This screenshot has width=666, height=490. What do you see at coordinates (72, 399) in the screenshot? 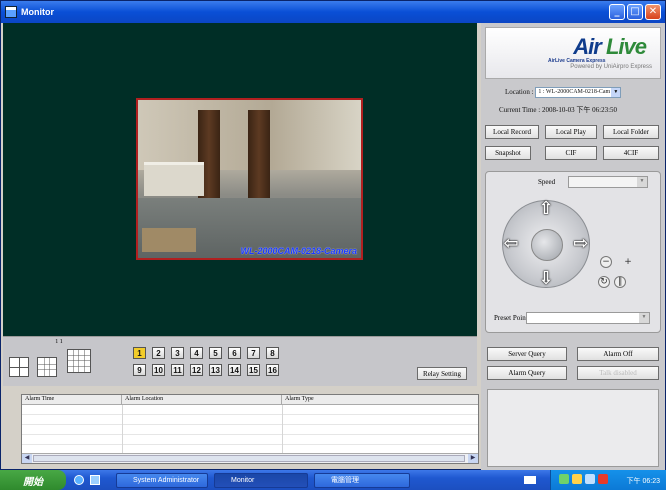
I see `header-alarm-time: Alarm Time` at bounding box center [72, 399].